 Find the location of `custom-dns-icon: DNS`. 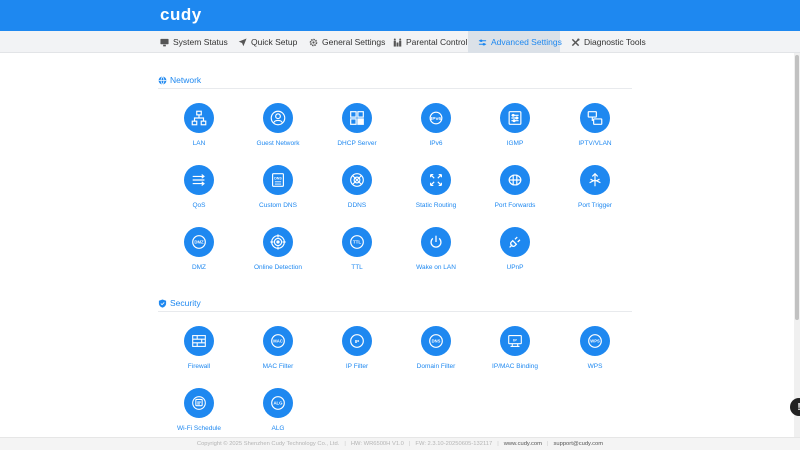

custom-dns-icon: DNS is located at coordinates (278, 180).